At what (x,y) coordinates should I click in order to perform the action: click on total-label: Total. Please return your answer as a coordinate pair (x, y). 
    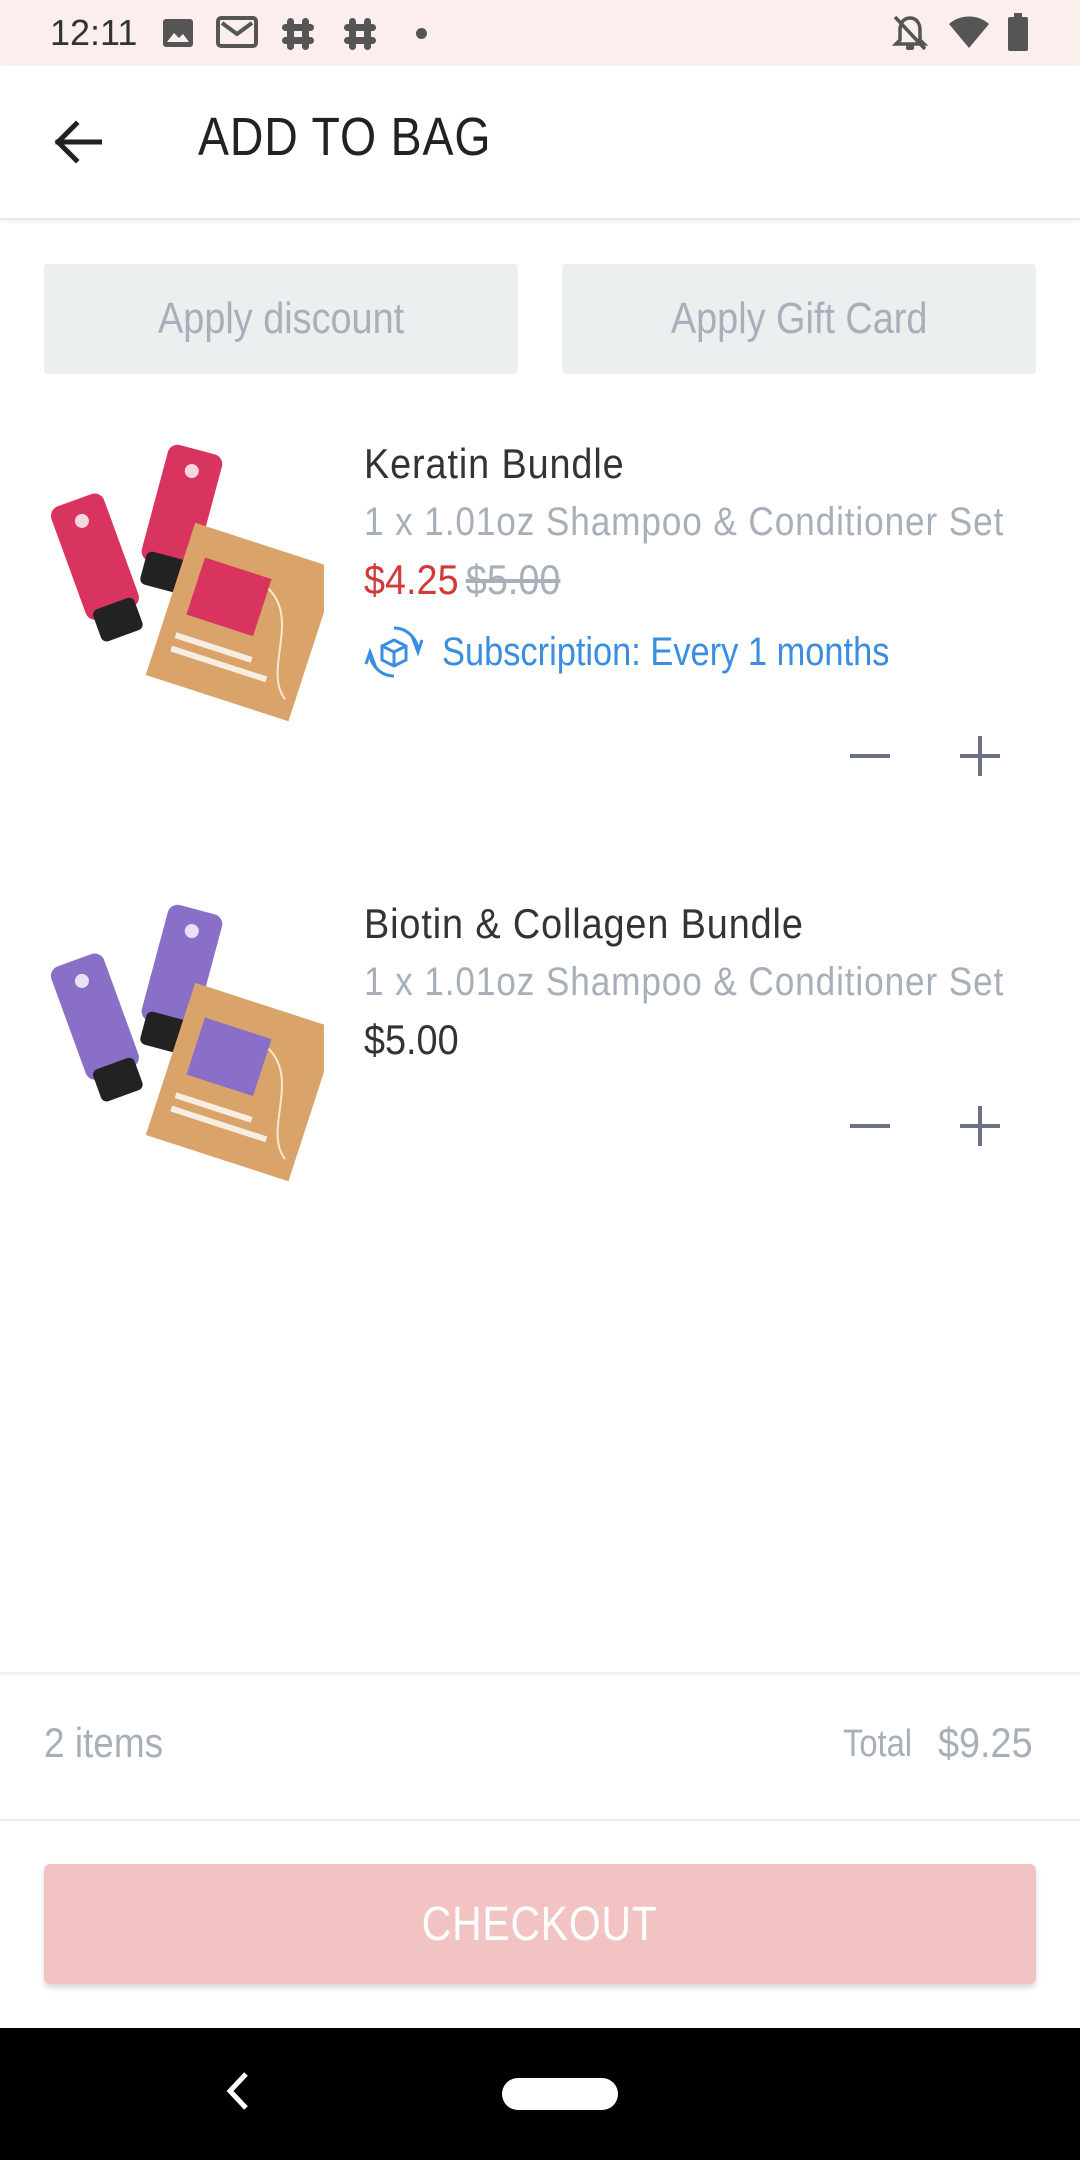
    Looking at the image, I should click on (878, 1744).